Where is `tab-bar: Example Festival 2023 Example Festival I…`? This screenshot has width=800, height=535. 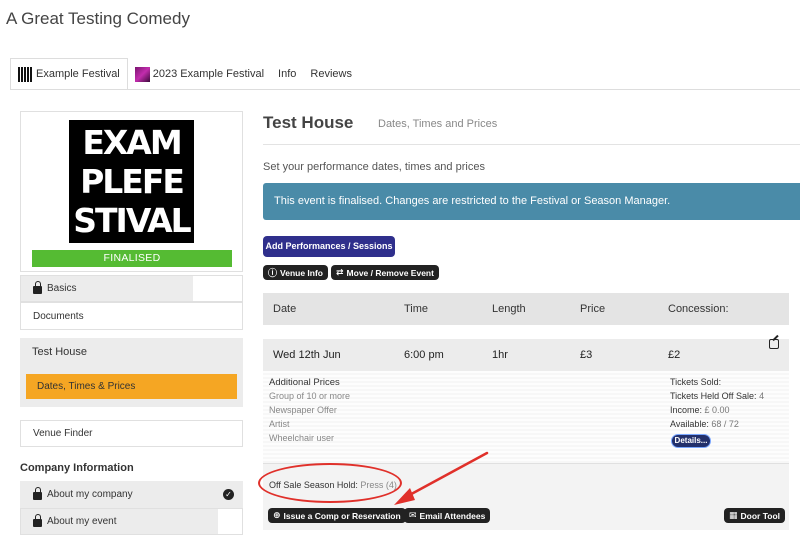
tab-bar: Example Festival 2023 Example Festival I… is located at coordinates (184, 73).